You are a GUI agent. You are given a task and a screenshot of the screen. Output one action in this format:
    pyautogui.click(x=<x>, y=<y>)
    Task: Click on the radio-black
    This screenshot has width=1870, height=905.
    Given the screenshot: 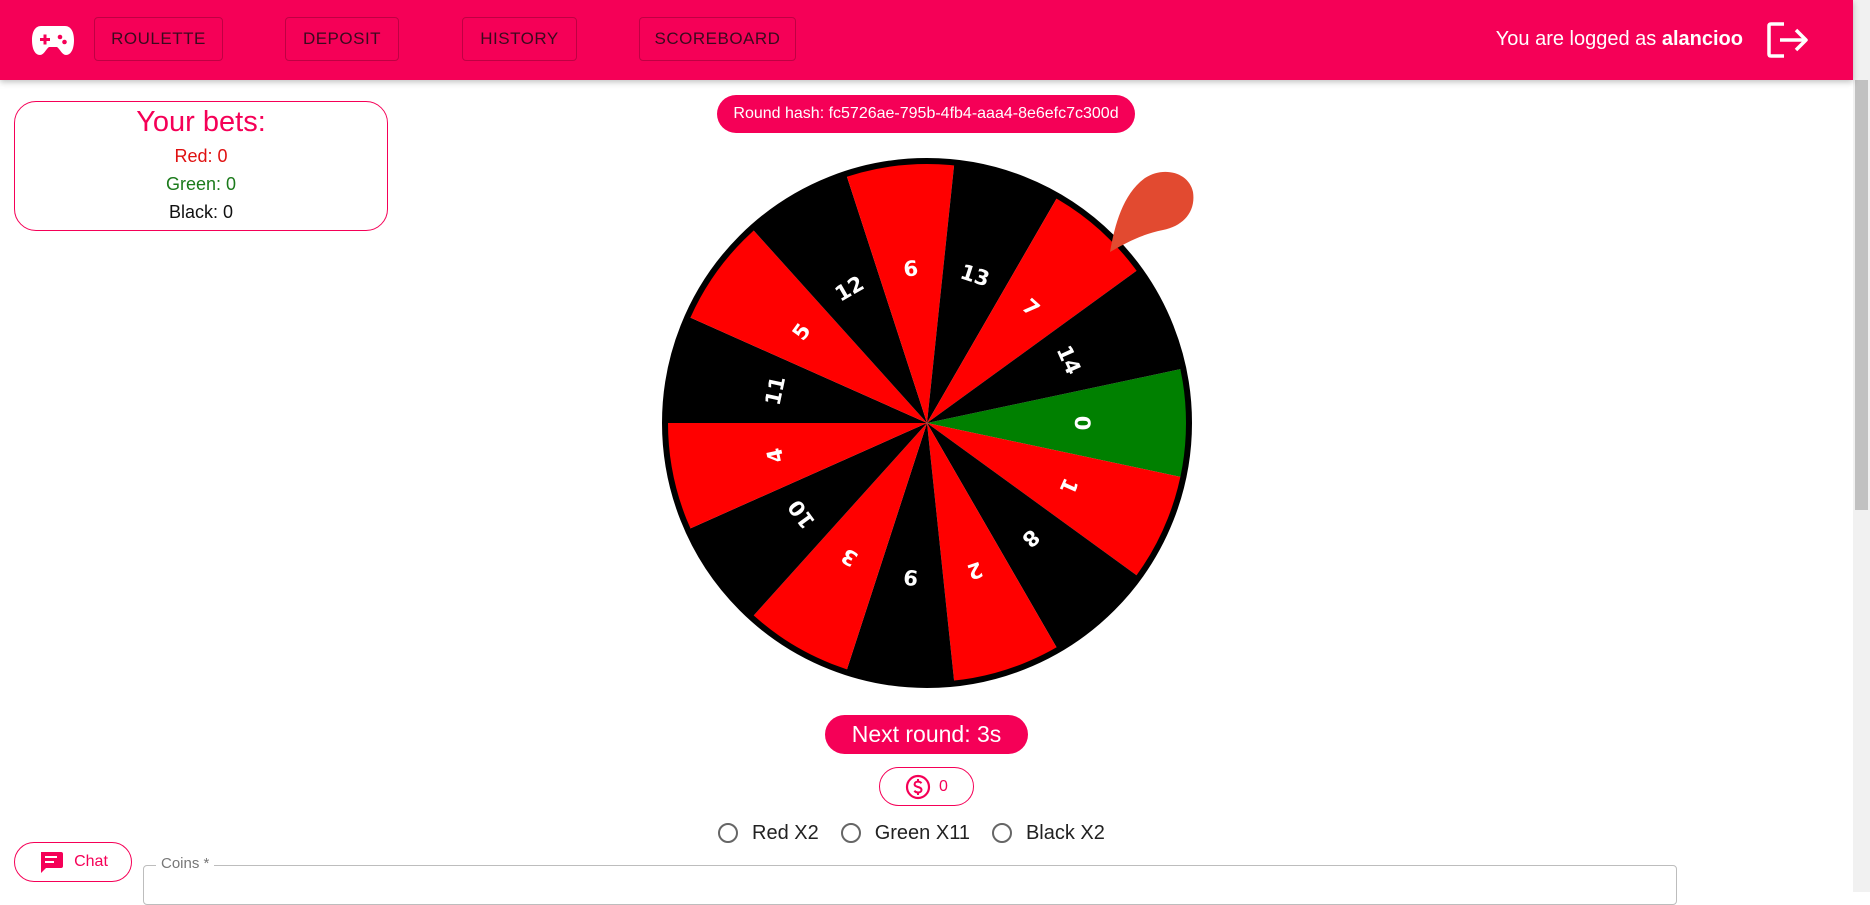 What is the action you would take?
    pyautogui.click(x=1001, y=833)
    